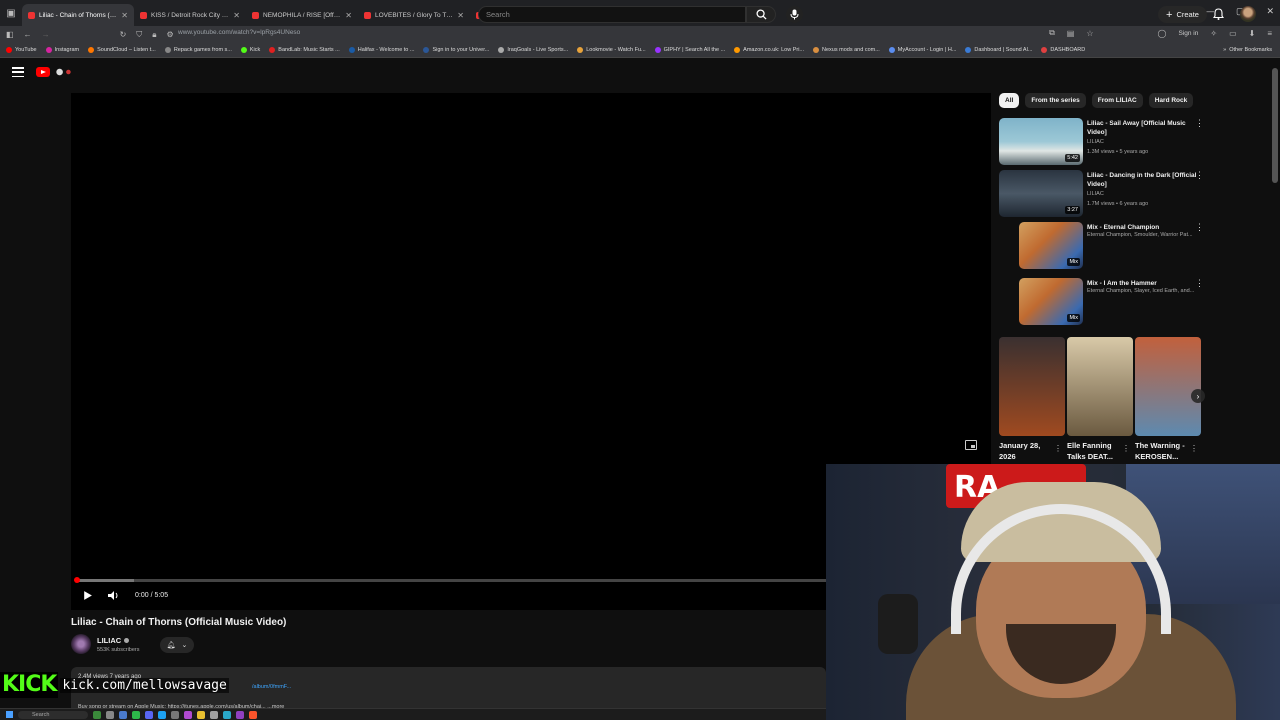 This screenshot has height=720, width=1280. I want to click on browser-tab: NEMOPHILA / RISE [Official Mu ✕, so click(302, 15).